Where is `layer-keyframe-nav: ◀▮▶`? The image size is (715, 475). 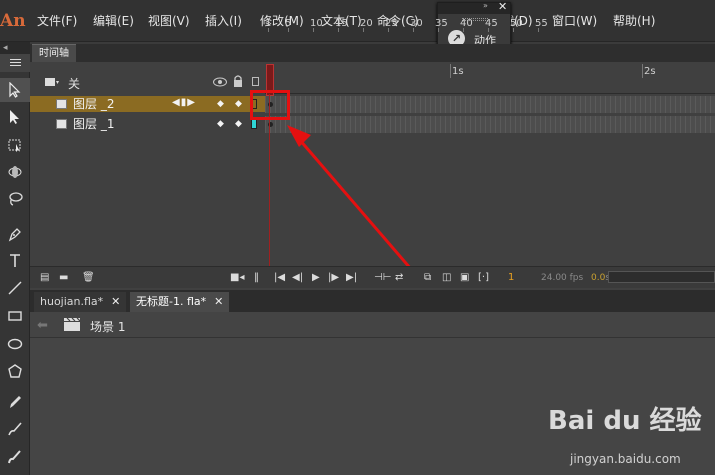
layer-keyframe-nav: ◀▮▶ is located at coordinates (184, 102).